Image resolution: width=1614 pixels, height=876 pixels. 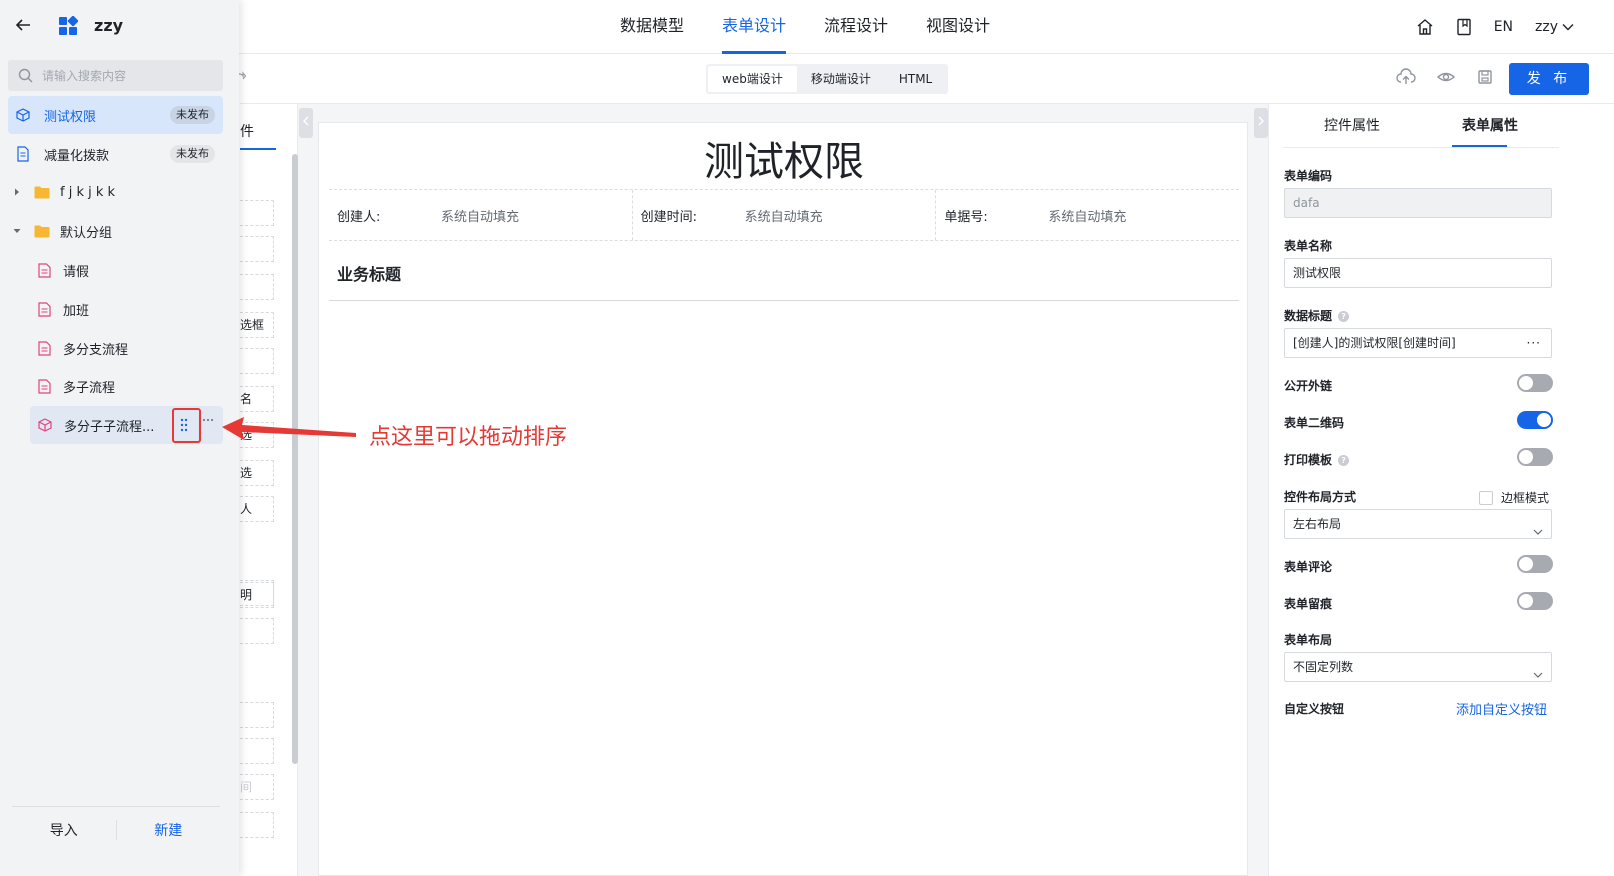 I want to click on mode-html: HTML, so click(x=915, y=79).